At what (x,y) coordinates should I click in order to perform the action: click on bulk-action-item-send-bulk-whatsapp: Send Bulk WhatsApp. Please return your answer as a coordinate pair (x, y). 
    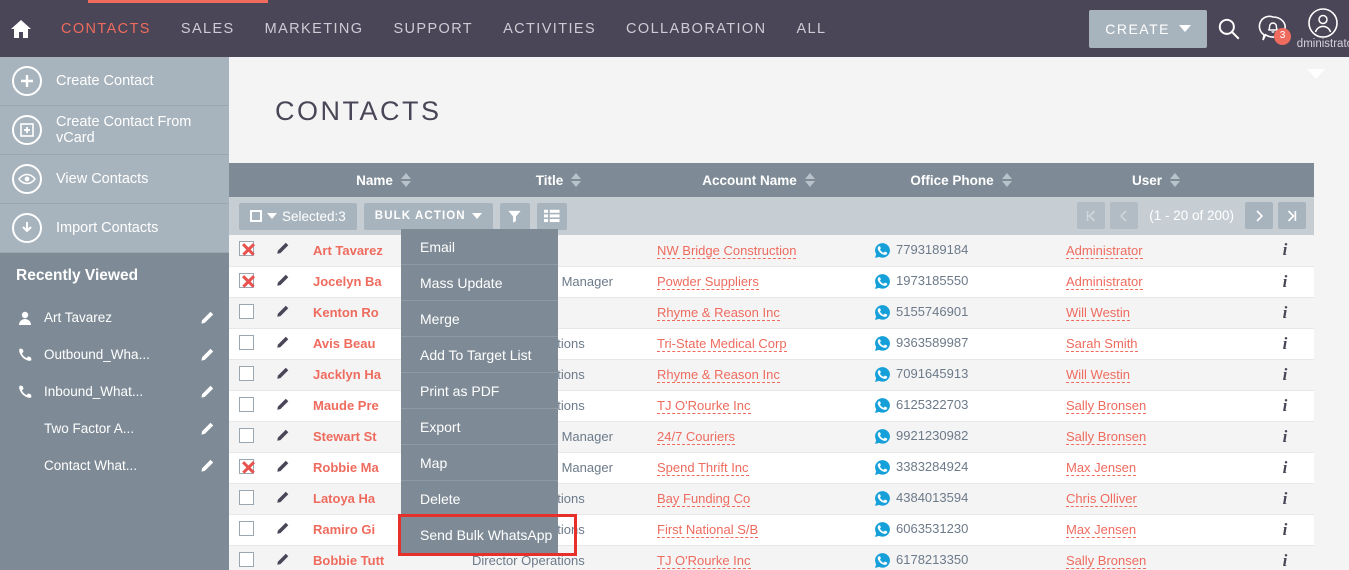
    Looking at the image, I should click on (487, 535).